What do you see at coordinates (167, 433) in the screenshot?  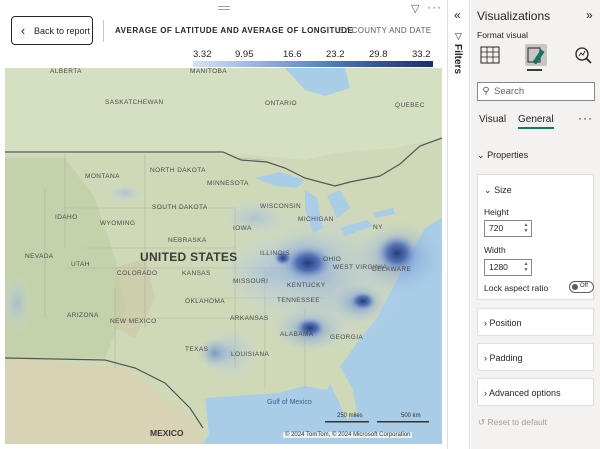 I see `map-label-mexico: MEXICO` at bounding box center [167, 433].